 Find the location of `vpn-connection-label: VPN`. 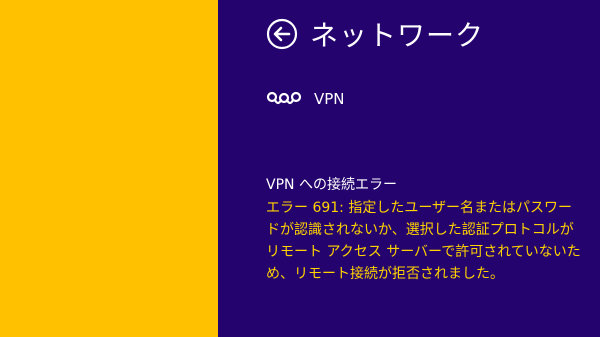

vpn-connection-label: VPN is located at coordinates (329, 99).